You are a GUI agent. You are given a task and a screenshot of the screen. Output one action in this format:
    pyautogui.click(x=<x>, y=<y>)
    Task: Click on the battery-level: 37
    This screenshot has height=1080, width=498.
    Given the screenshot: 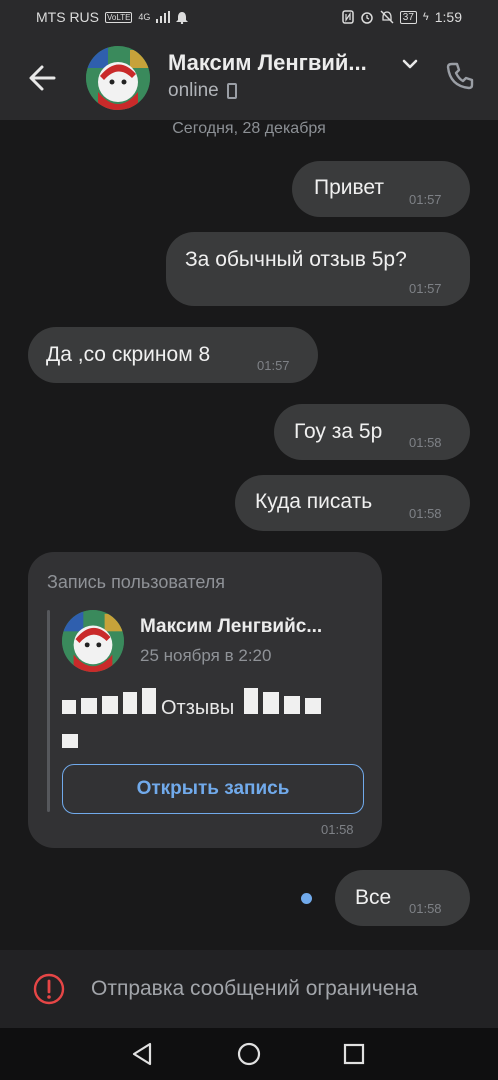 What is the action you would take?
    pyautogui.click(x=408, y=17)
    